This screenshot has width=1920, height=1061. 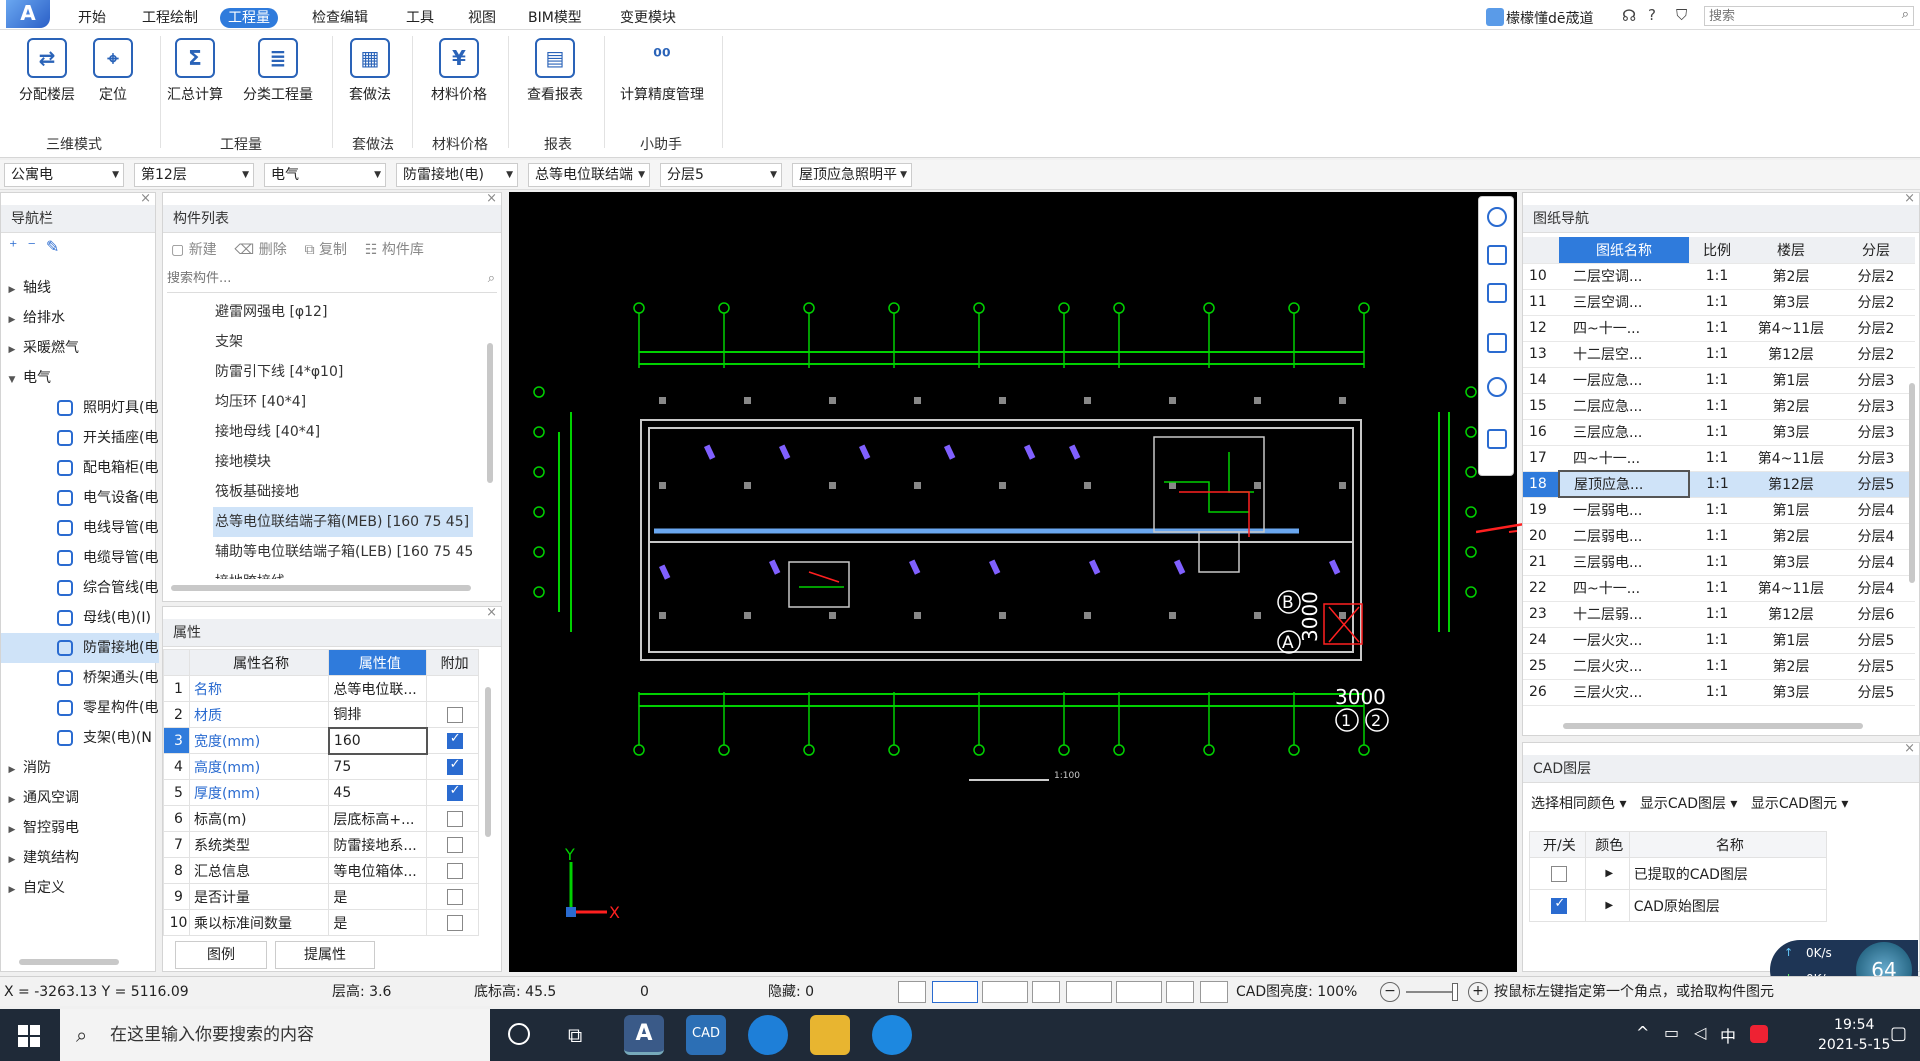 I want to click on discipline-select: 电气 ▼, so click(x=325, y=175).